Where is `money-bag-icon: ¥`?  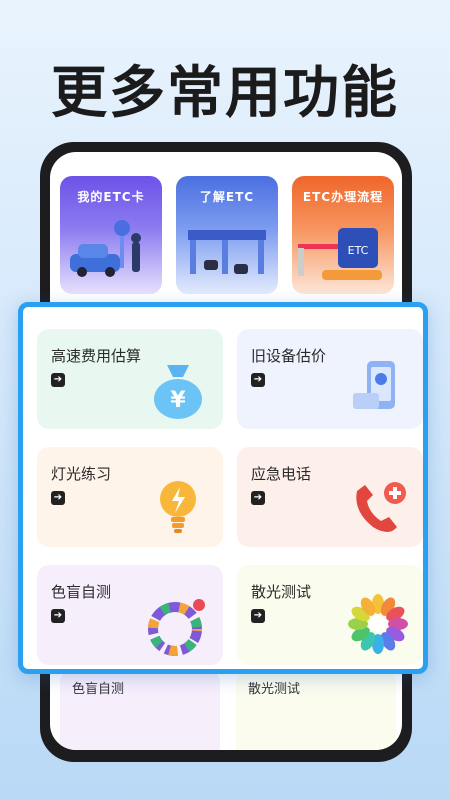 money-bag-icon: ¥ is located at coordinates (178, 392).